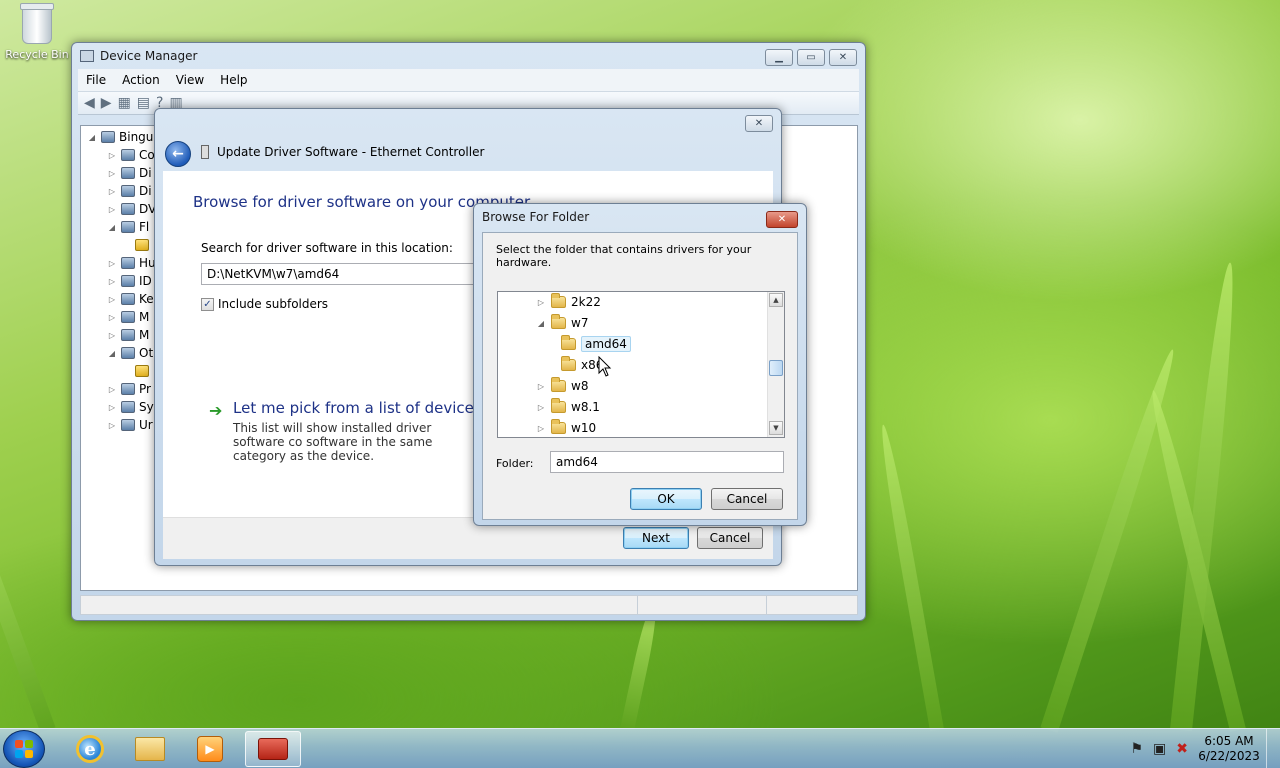 The height and width of the screenshot is (768, 1280). I want to click on folder-tree-item-selected: amd64, so click(596, 344).